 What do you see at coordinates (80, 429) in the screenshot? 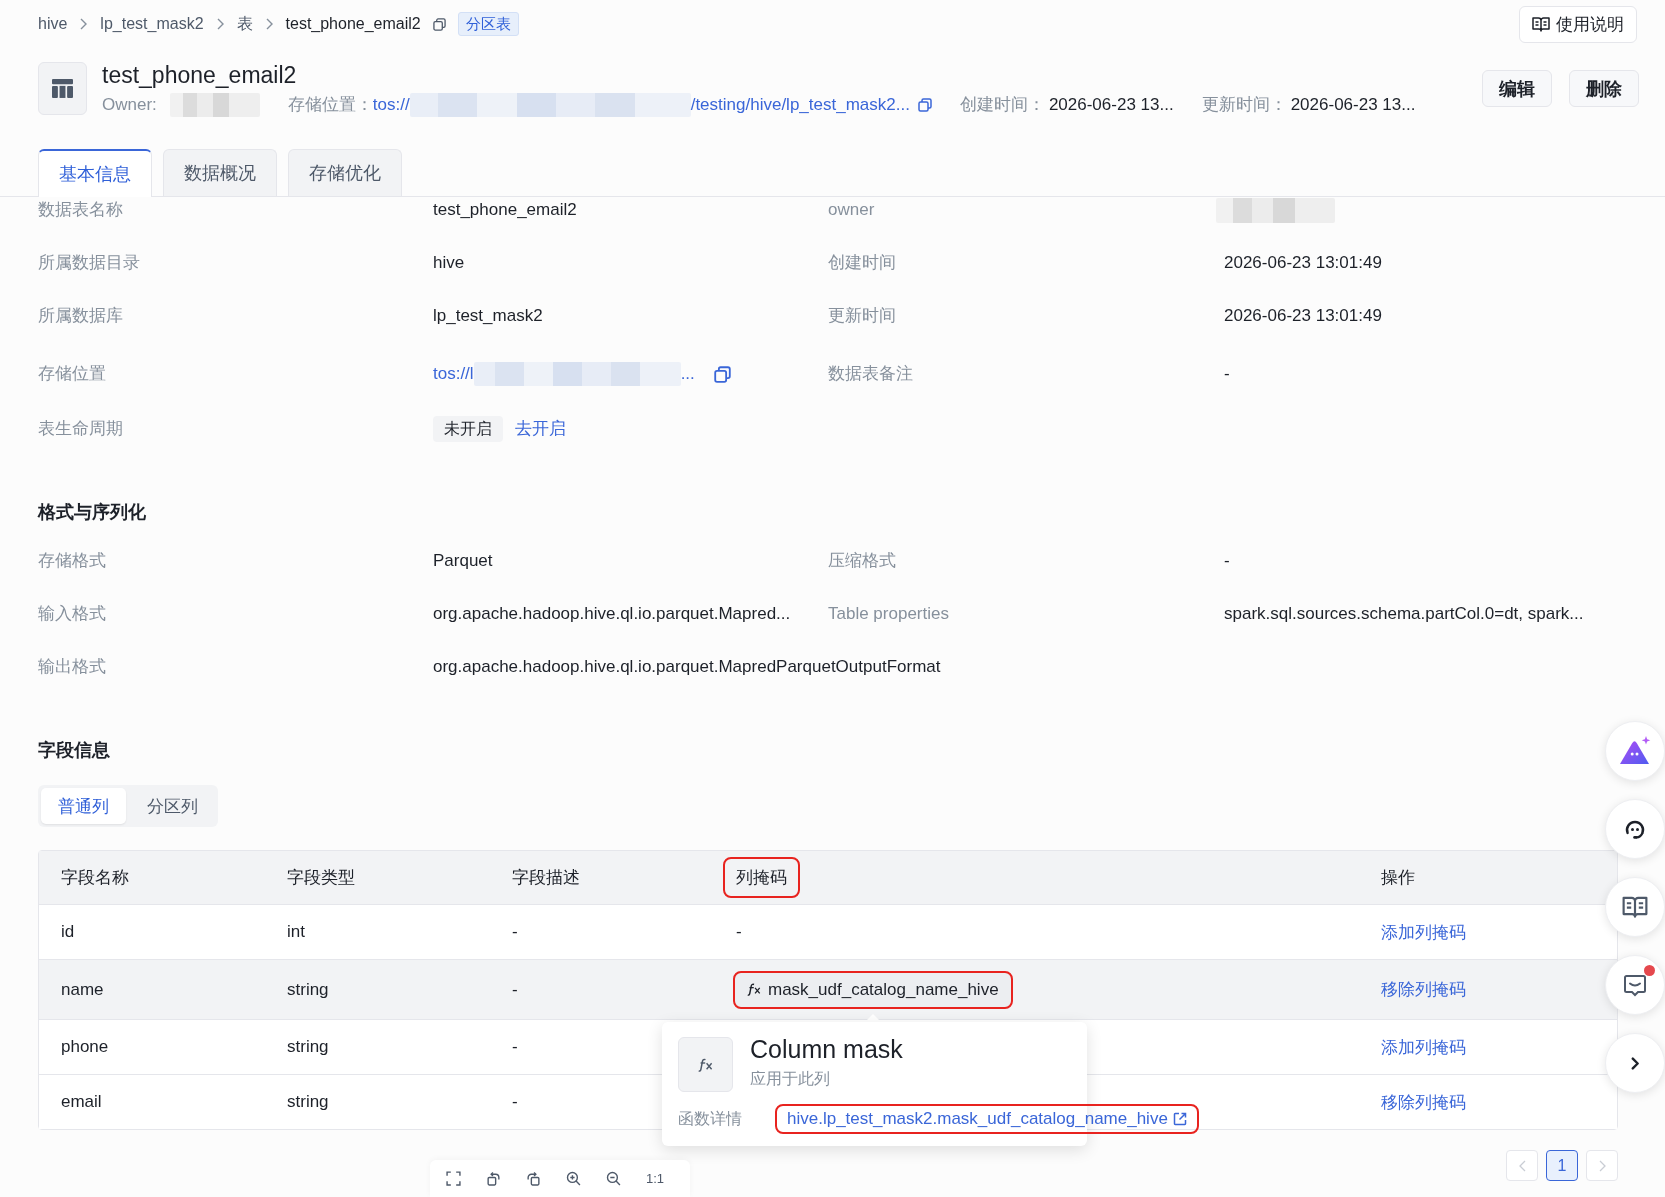
I see `field-label: 表生命周期` at bounding box center [80, 429].